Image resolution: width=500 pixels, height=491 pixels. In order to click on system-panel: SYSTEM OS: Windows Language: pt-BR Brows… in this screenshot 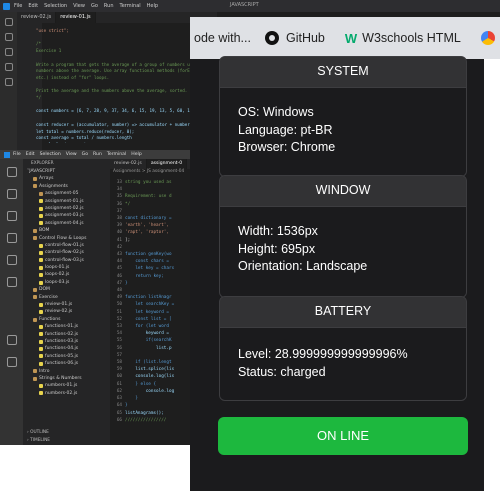, I will do `click(343, 116)`.